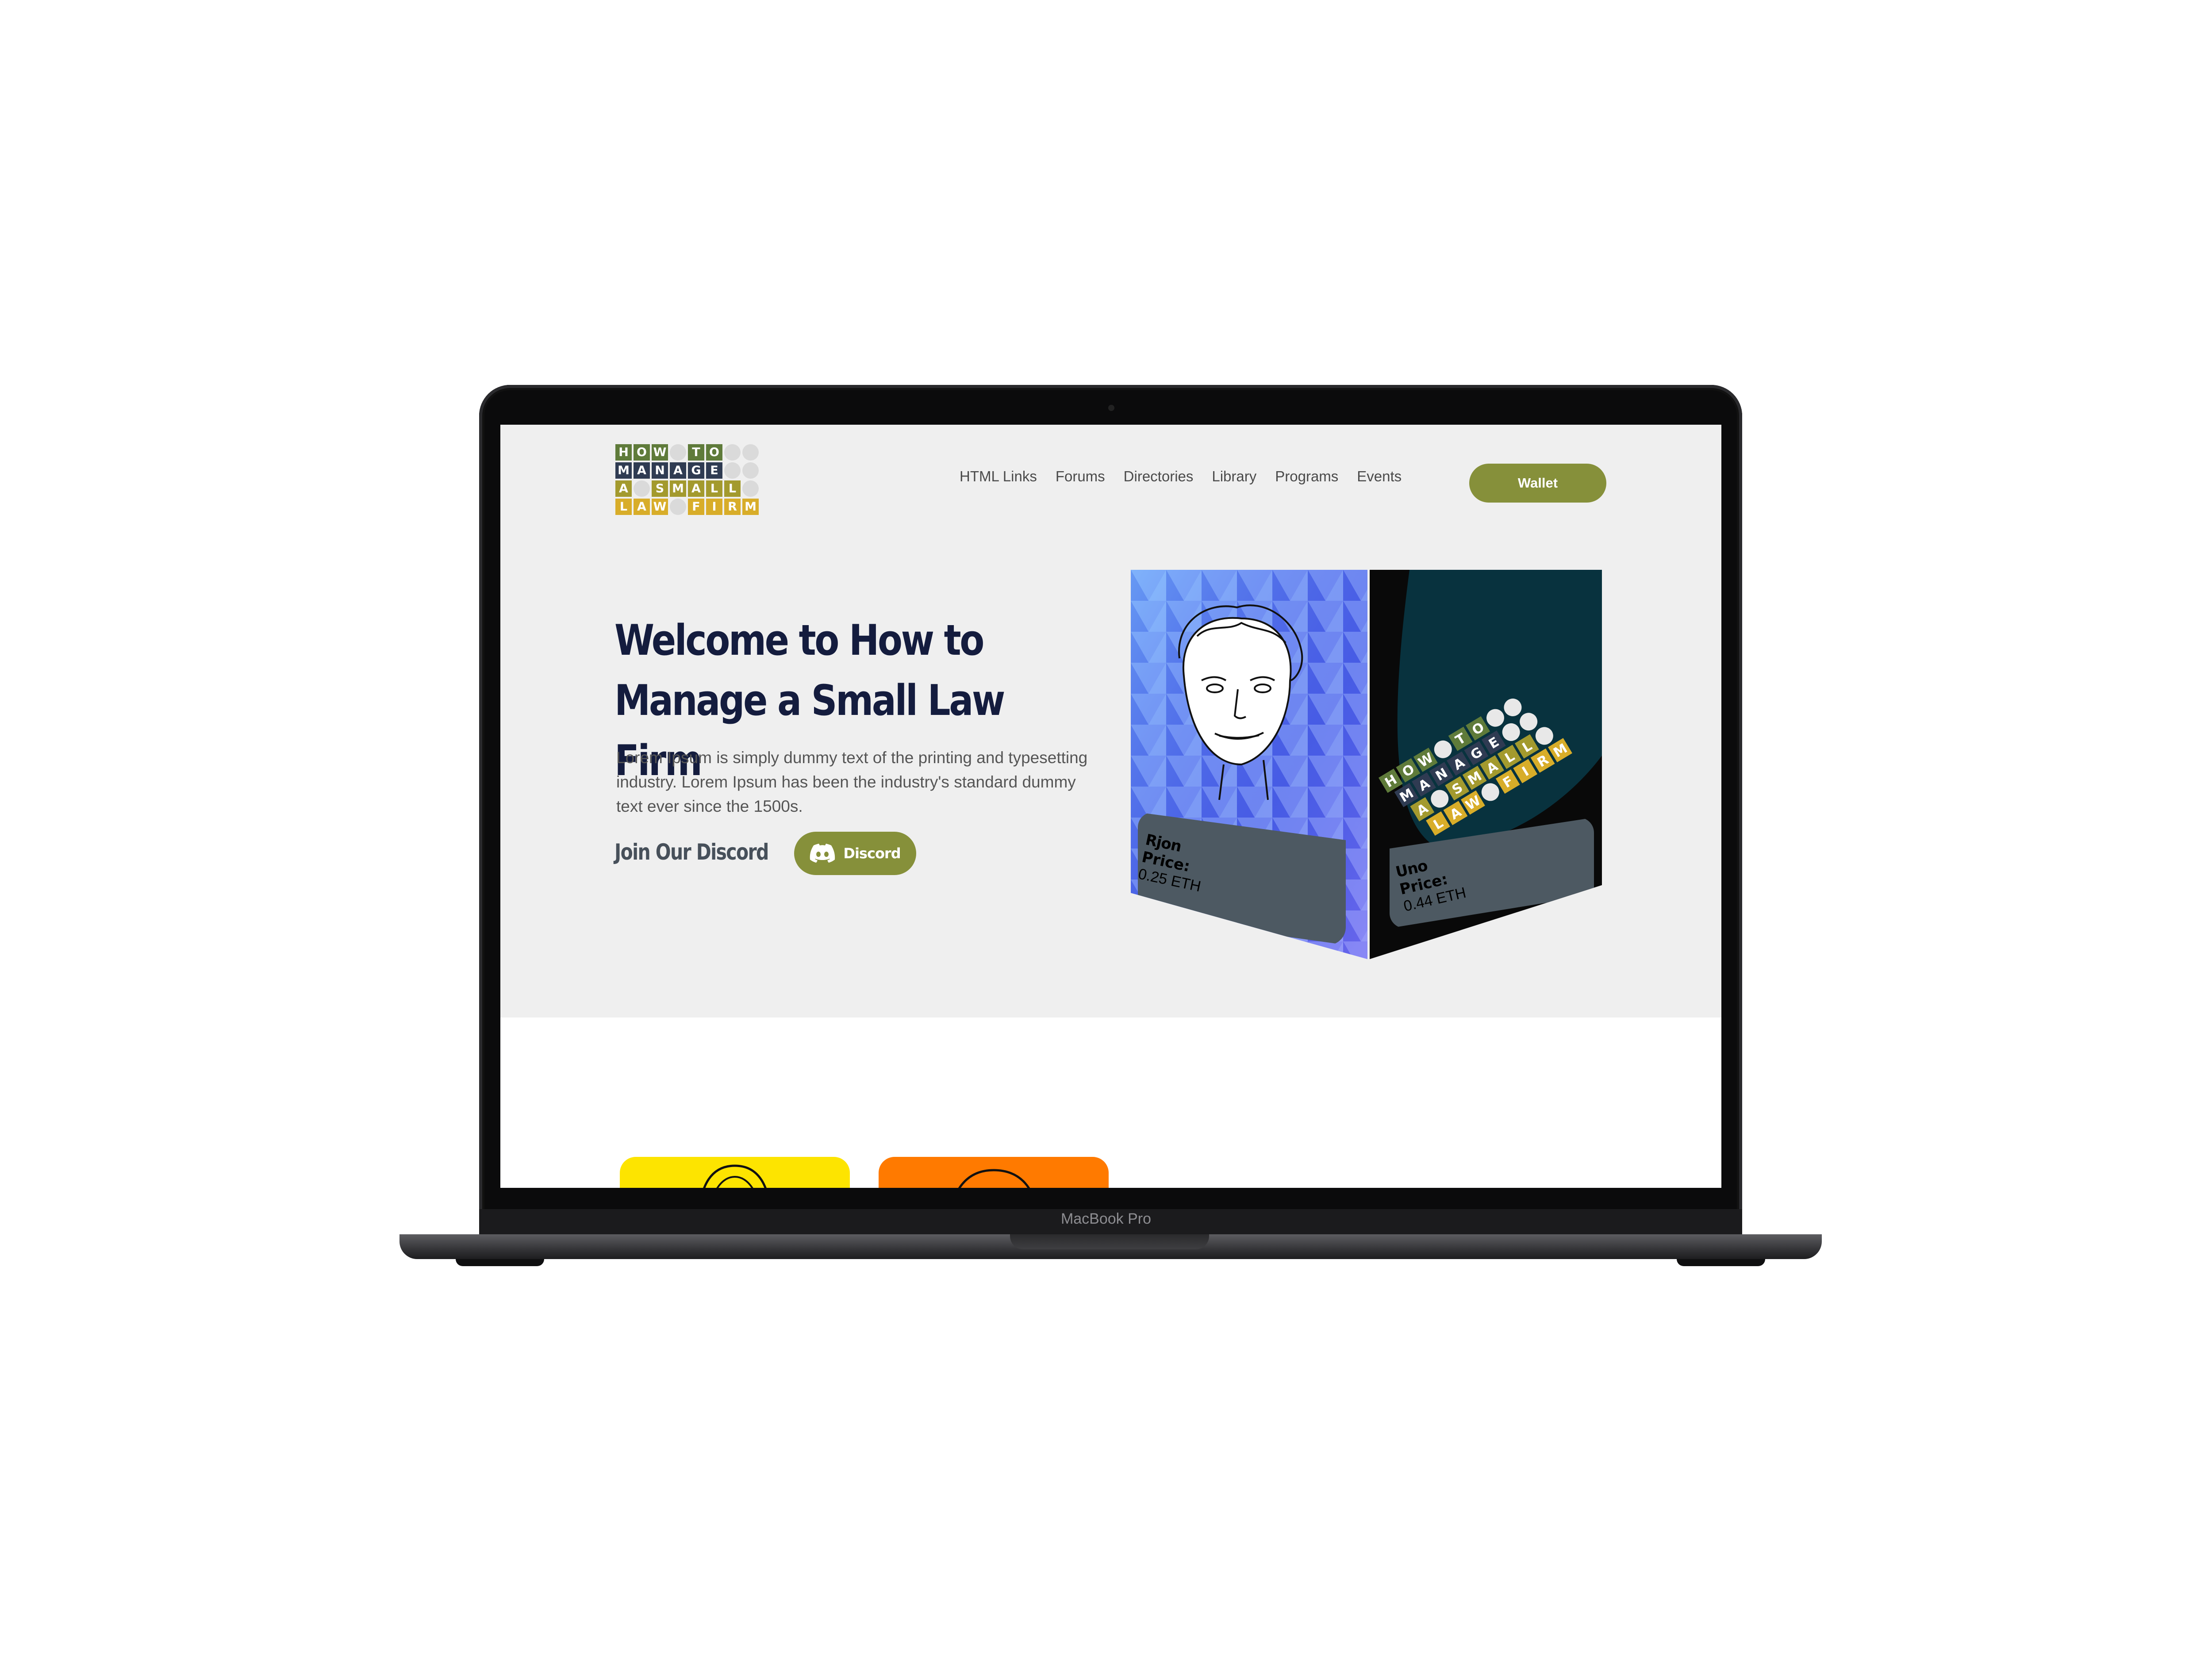  What do you see at coordinates (1106, 1219) in the screenshot?
I see `laptop-model-label: MacBook Pro` at bounding box center [1106, 1219].